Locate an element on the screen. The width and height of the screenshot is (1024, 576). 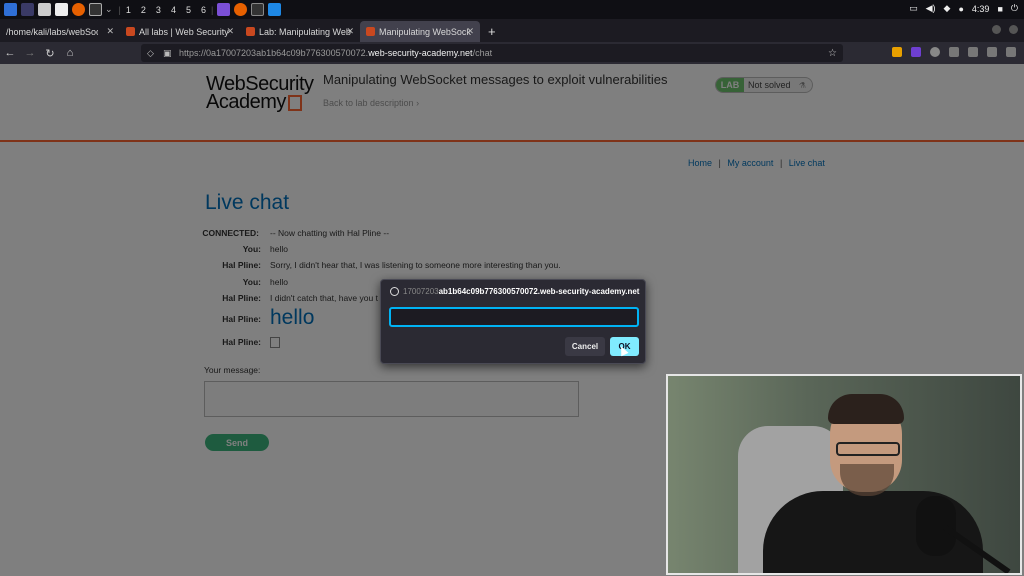
system-tray: ▭ ◀) ◆ ● 4:39 ■ ⏻ is located at coordinates (963, 8).